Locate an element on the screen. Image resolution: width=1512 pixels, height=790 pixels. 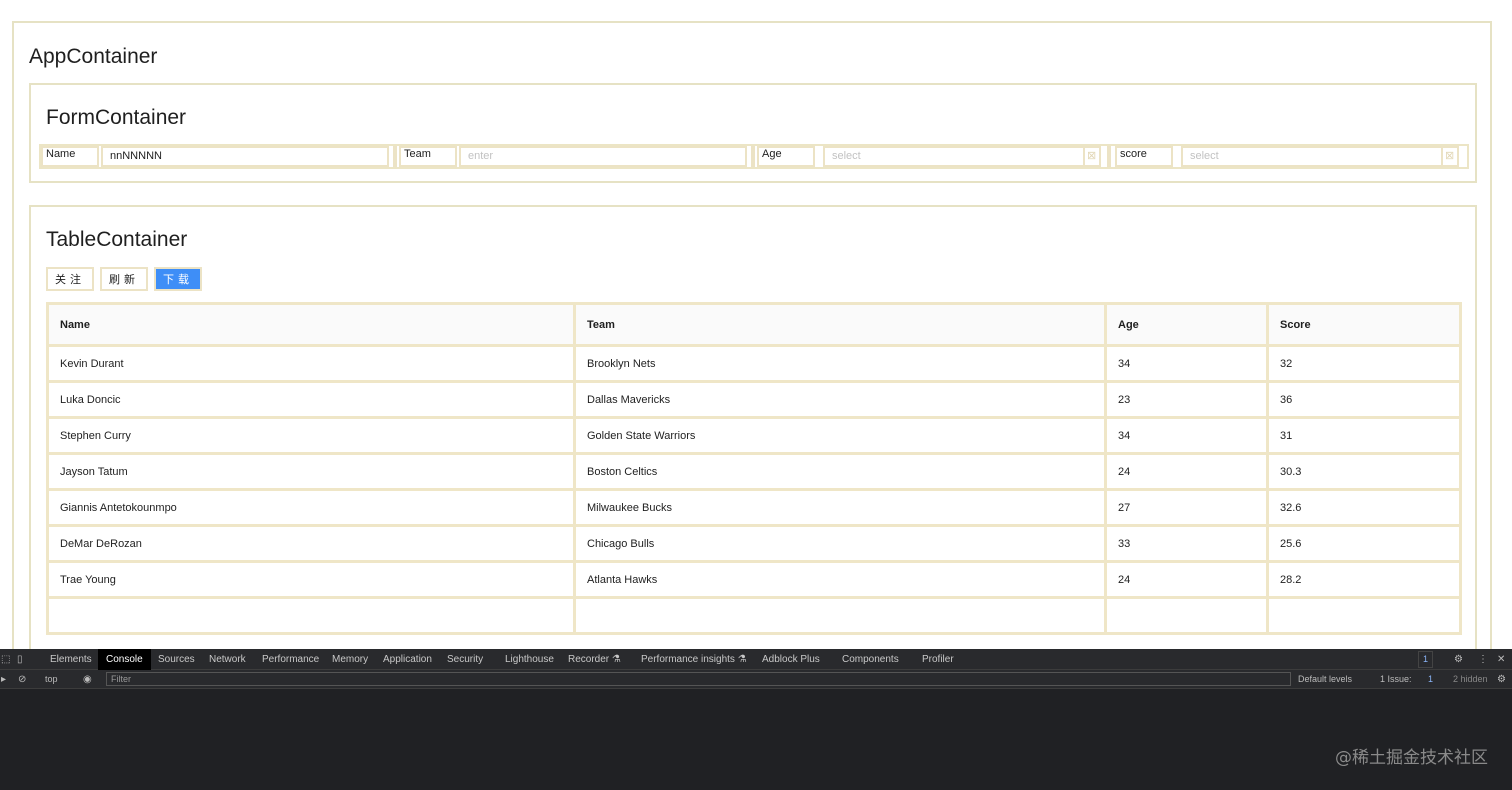
age-label: Age is located at coordinates (786, 156).